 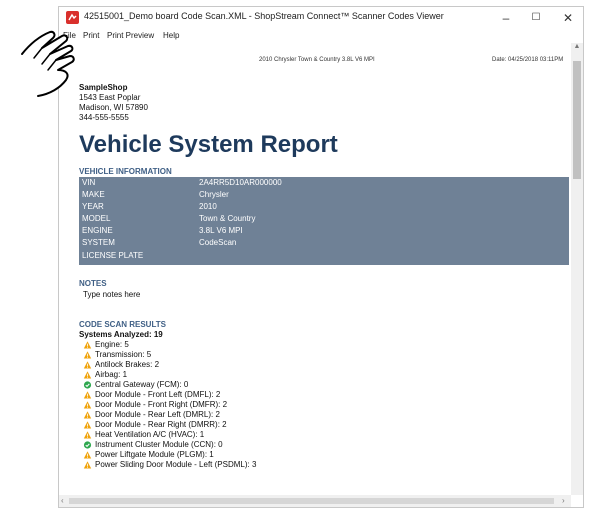 I want to click on systems-analyzed: Systems Analyzed: 19, so click(x=121, y=334).